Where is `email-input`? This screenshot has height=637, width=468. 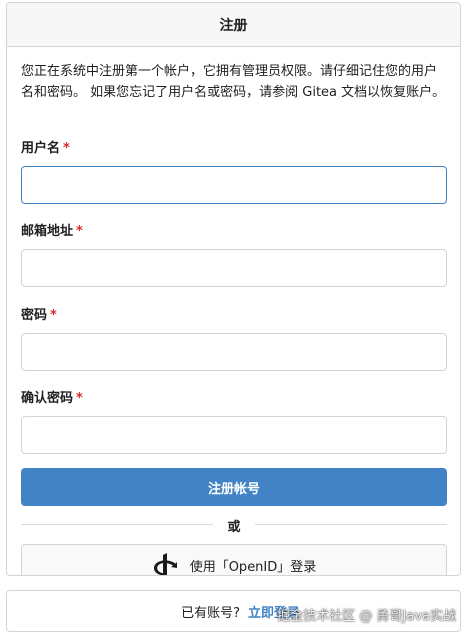
email-input is located at coordinates (234, 268).